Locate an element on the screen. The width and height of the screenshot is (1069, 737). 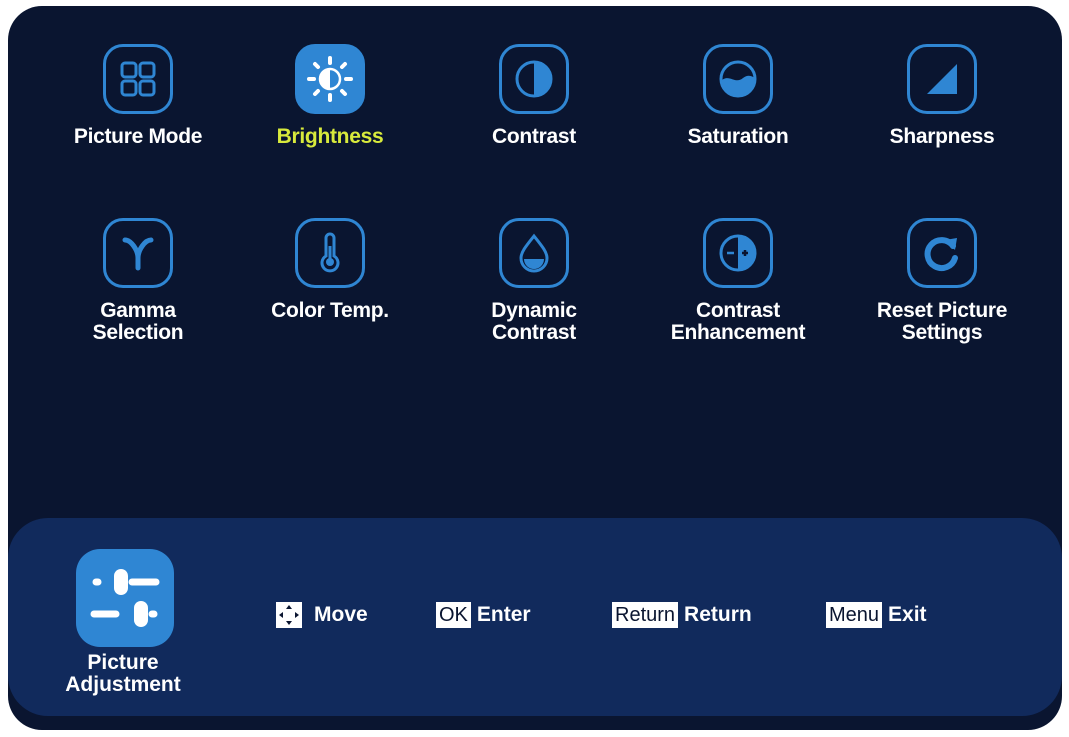
hint-label: Exit is located at coordinates (907, 614).